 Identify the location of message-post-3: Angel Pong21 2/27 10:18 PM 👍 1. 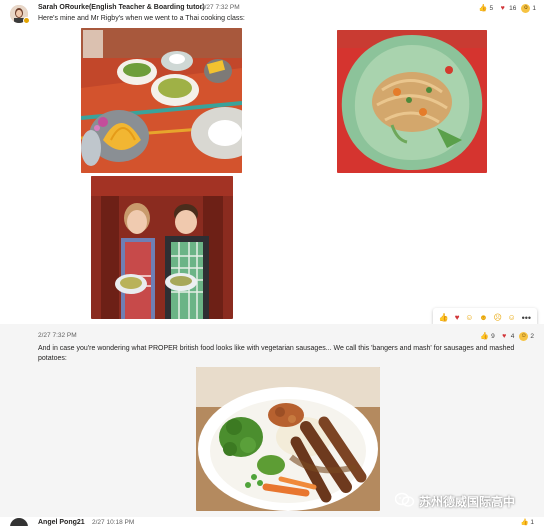
(272, 521).